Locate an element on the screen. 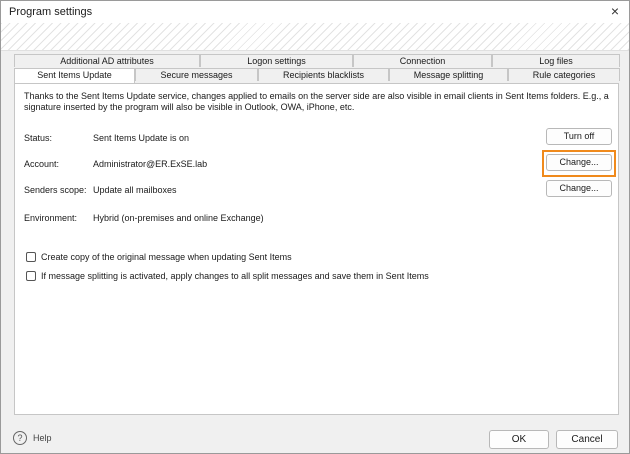 The image size is (630, 454). title-bar: Program settings × is located at coordinates (315, 12).